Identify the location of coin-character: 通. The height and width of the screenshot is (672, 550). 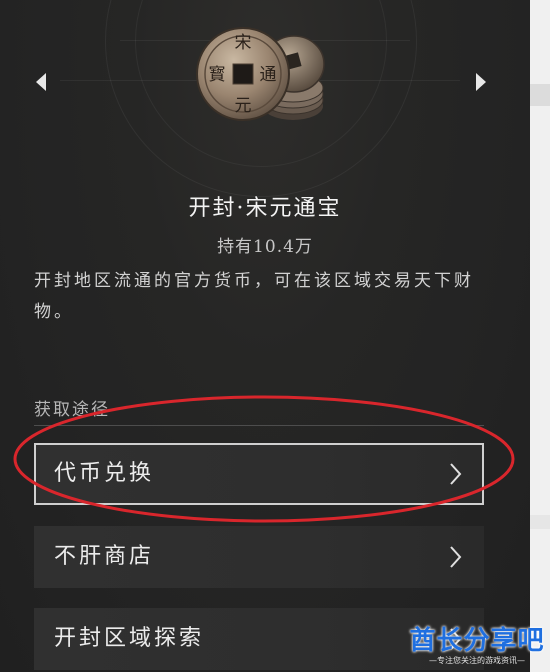
(268, 75).